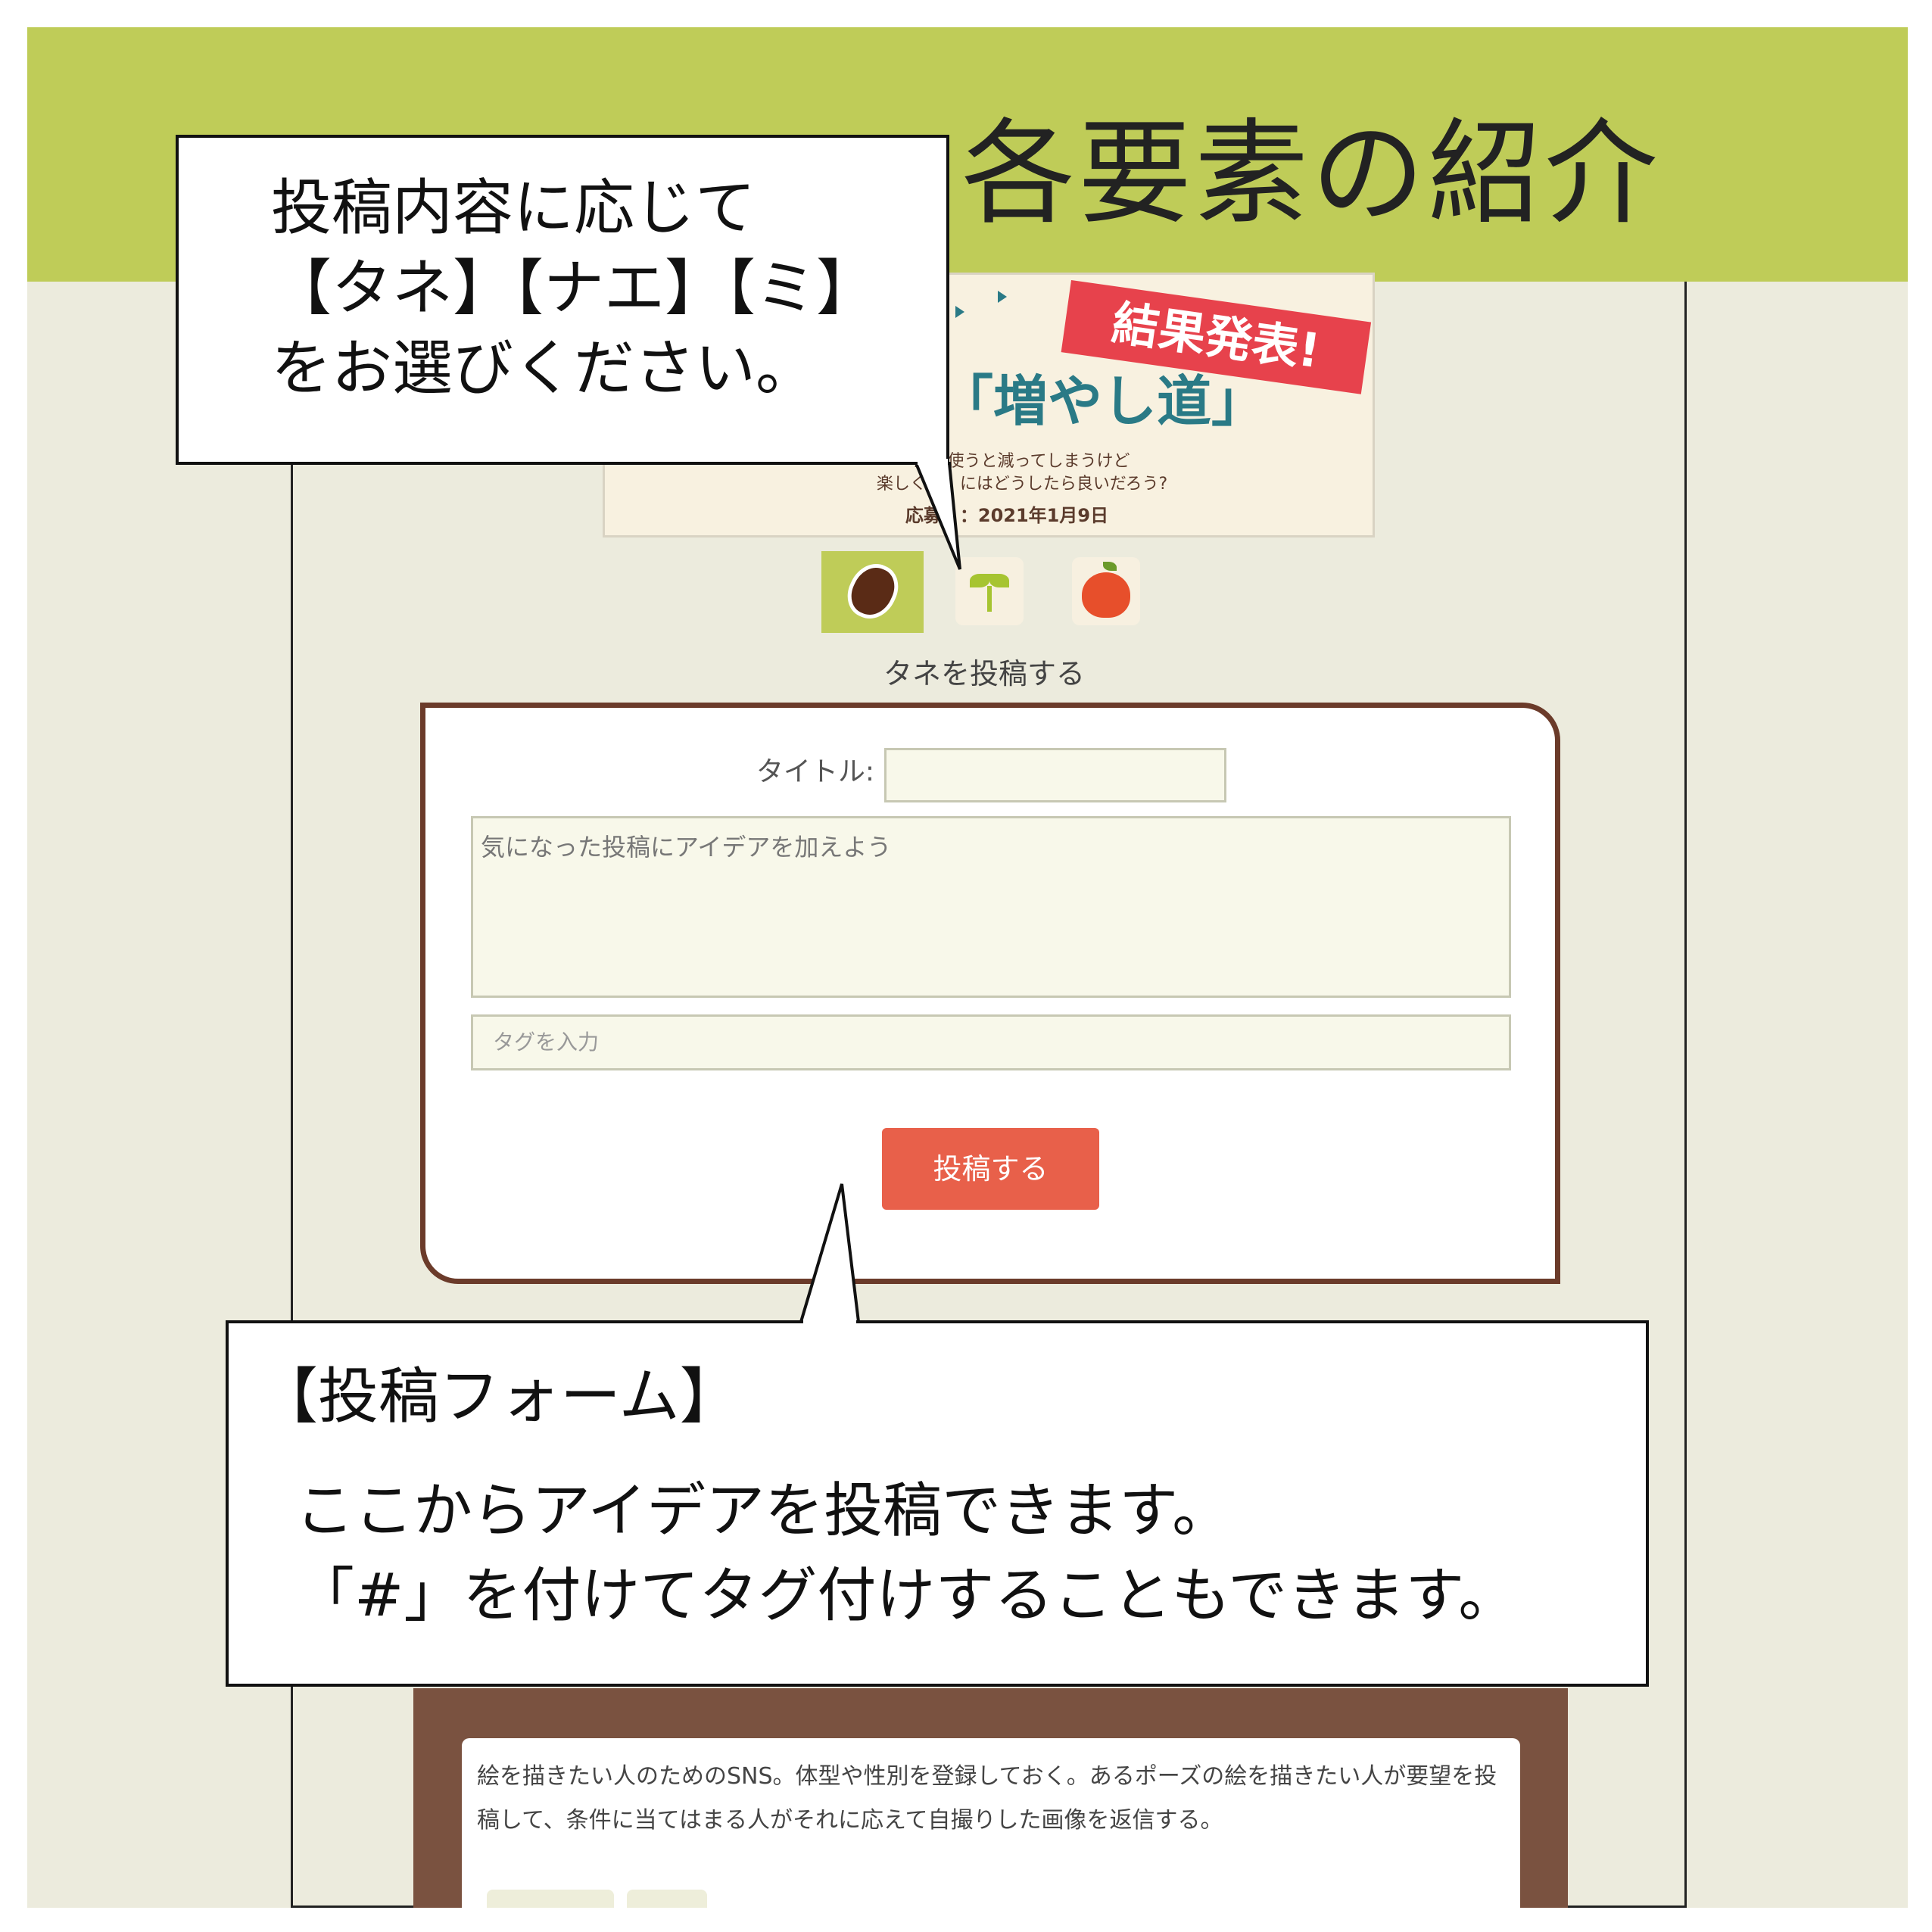 This screenshot has height=1932, width=1932. I want to click on idea-textarea: 気になった投稿にアイデアを加えよう, so click(991, 907).